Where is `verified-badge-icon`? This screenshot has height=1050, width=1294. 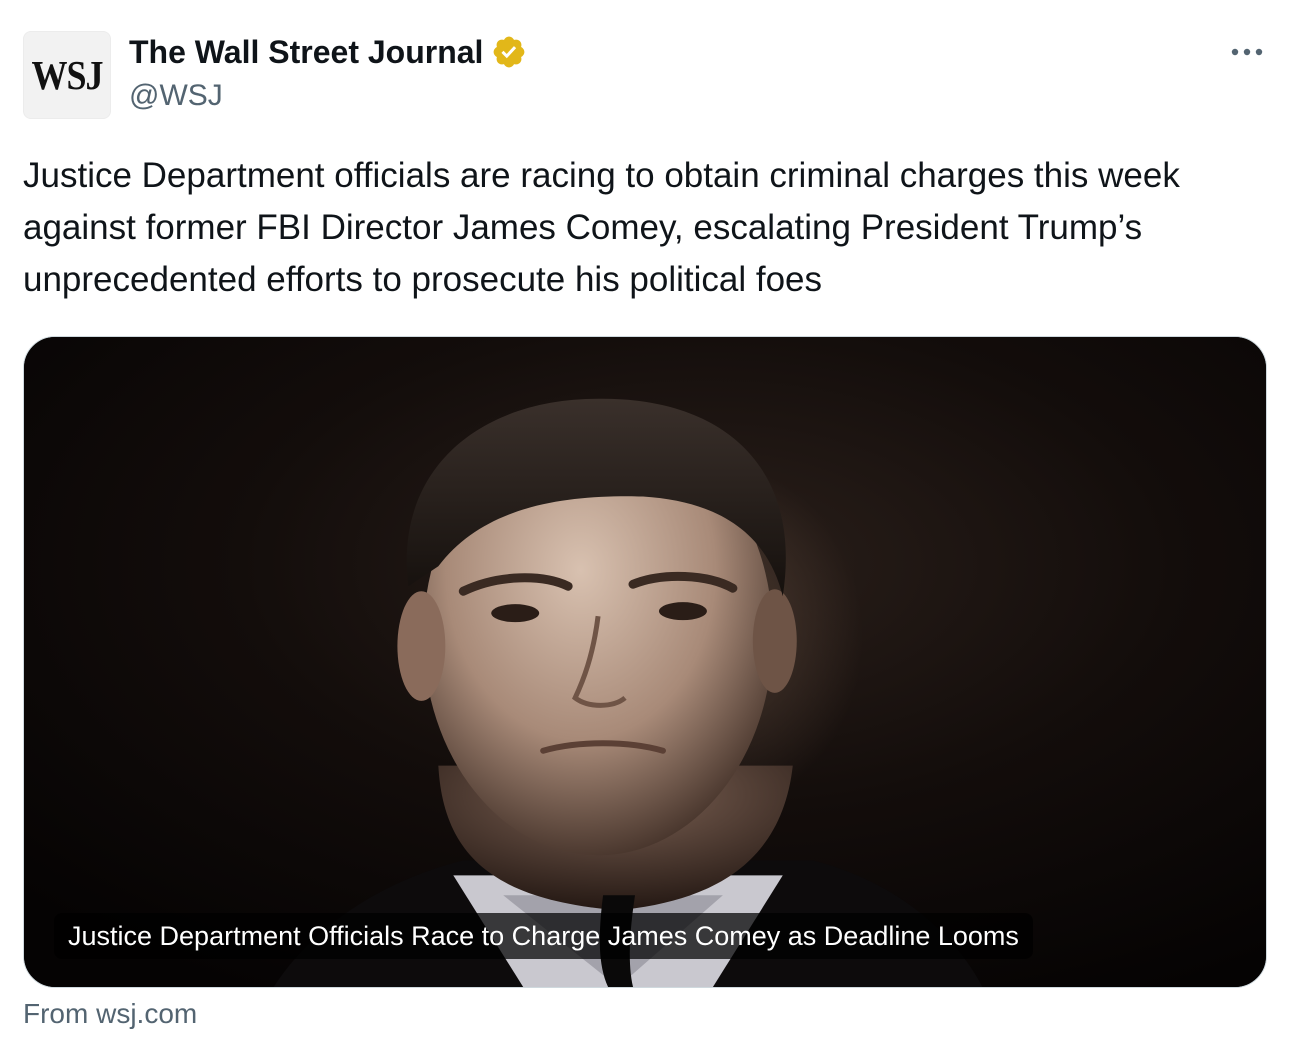 verified-badge-icon is located at coordinates (509, 52).